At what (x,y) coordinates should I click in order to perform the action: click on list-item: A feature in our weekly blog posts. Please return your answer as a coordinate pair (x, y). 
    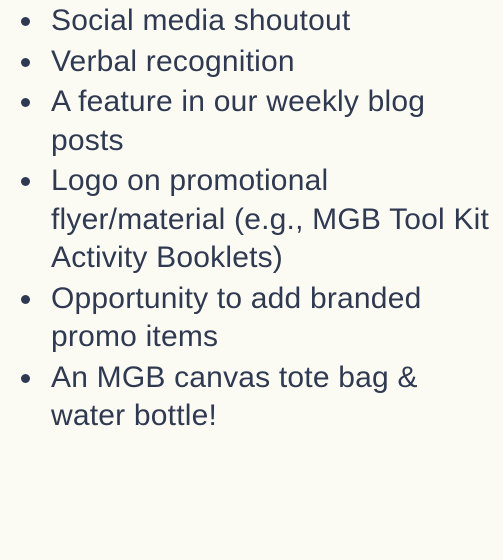
    Looking at the image, I should click on (251, 121).